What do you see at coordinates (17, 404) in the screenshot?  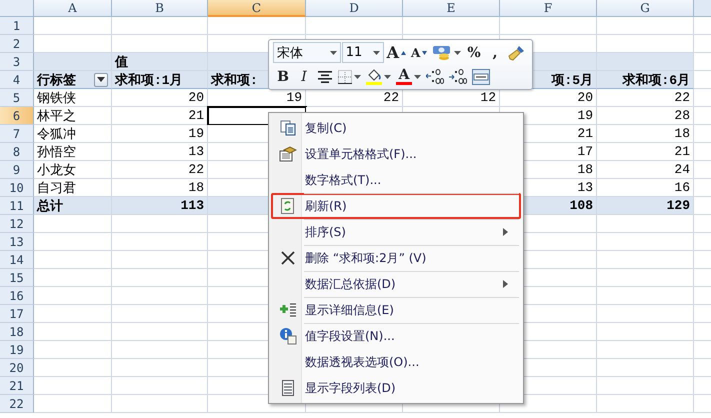 I see `row-header: 22` at bounding box center [17, 404].